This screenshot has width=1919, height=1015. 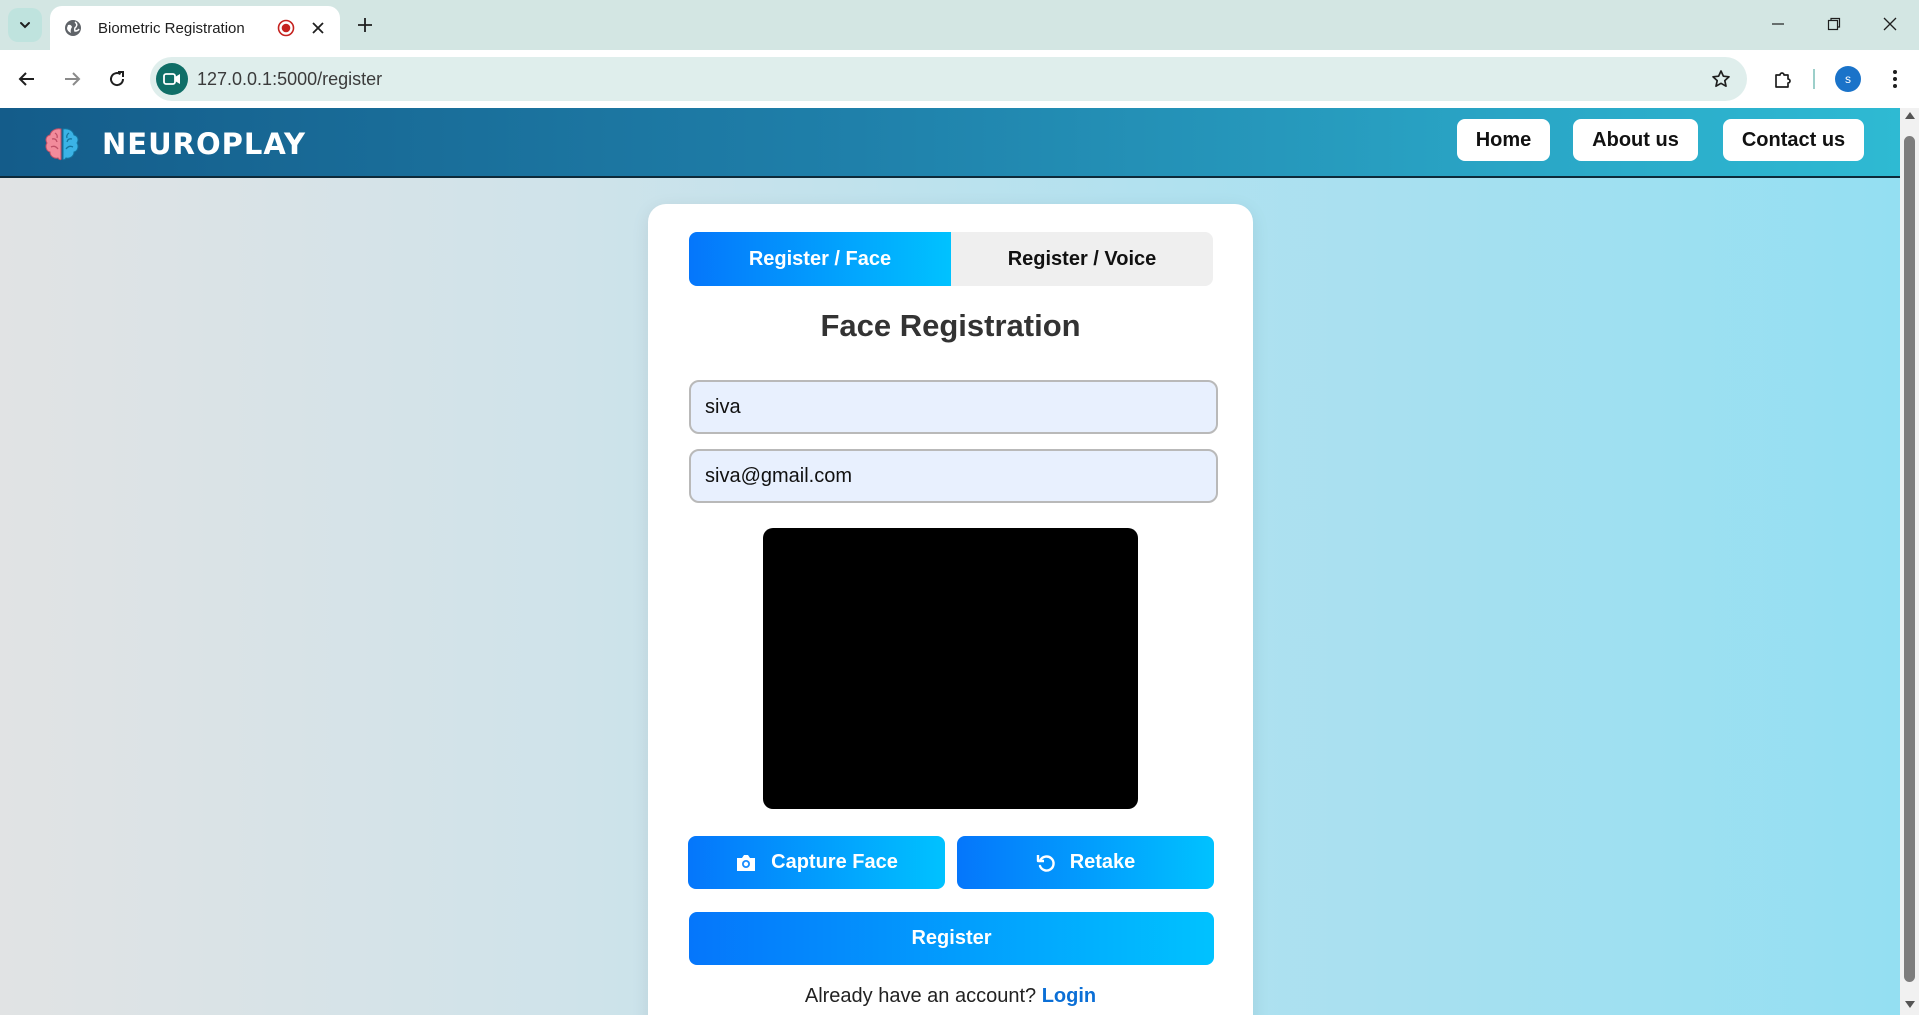 I want to click on camera-recording-icon, so click(x=171, y=79).